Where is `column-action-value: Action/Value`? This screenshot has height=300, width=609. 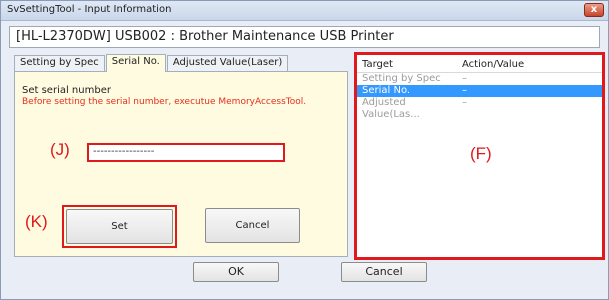 column-action-value: Action/Value is located at coordinates (493, 64).